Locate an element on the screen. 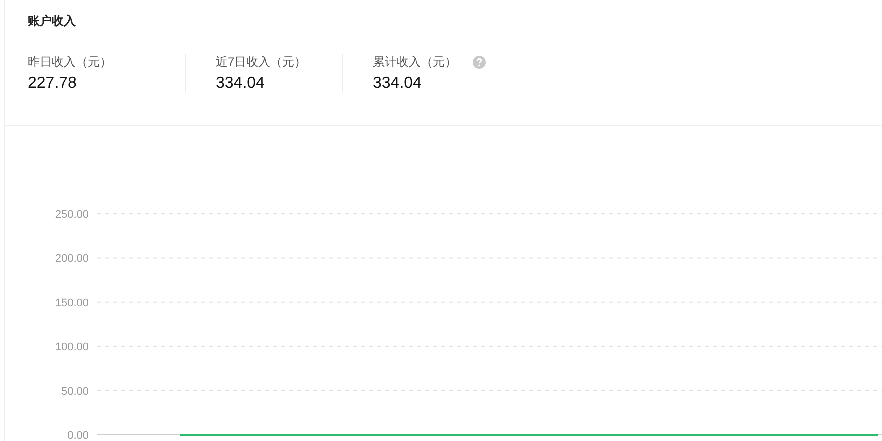 This screenshot has height=441, width=882. y-tick-label: 0.00 is located at coordinates (78, 435).